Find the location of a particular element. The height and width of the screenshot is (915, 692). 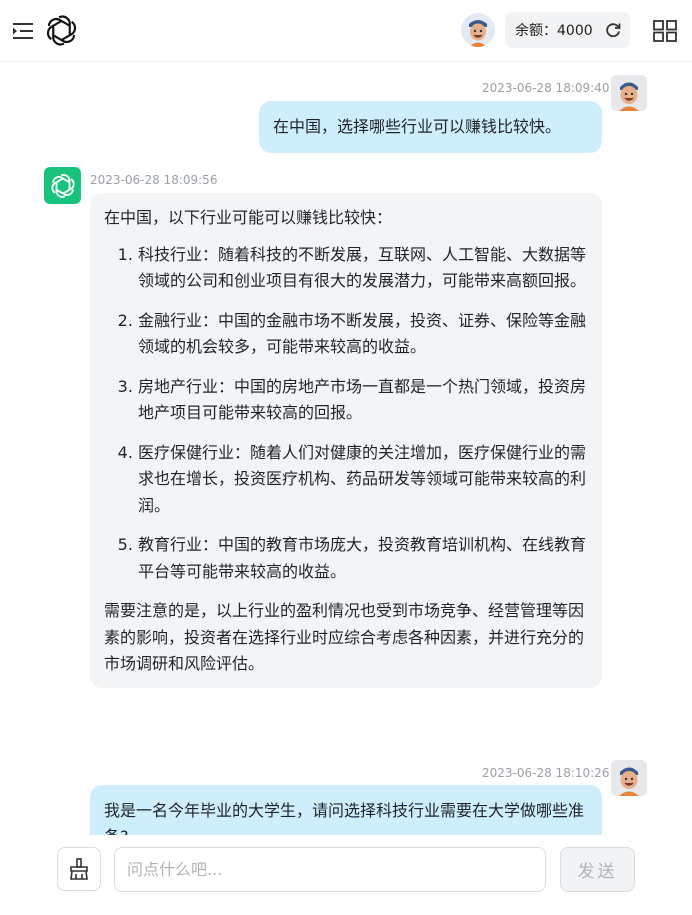

user-message-text: 在中国，选择哪些行业可以赚钱比较快。 is located at coordinates (417, 126).